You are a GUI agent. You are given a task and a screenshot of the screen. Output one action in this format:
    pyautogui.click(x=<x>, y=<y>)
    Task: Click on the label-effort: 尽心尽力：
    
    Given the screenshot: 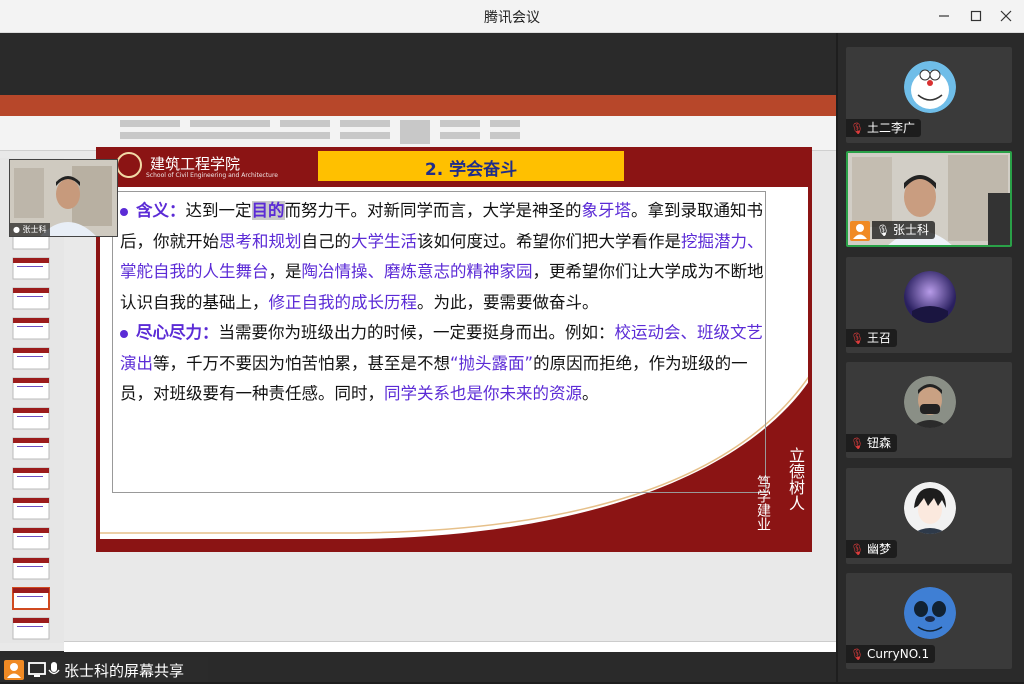 What is the action you would take?
    pyautogui.click(x=177, y=332)
    